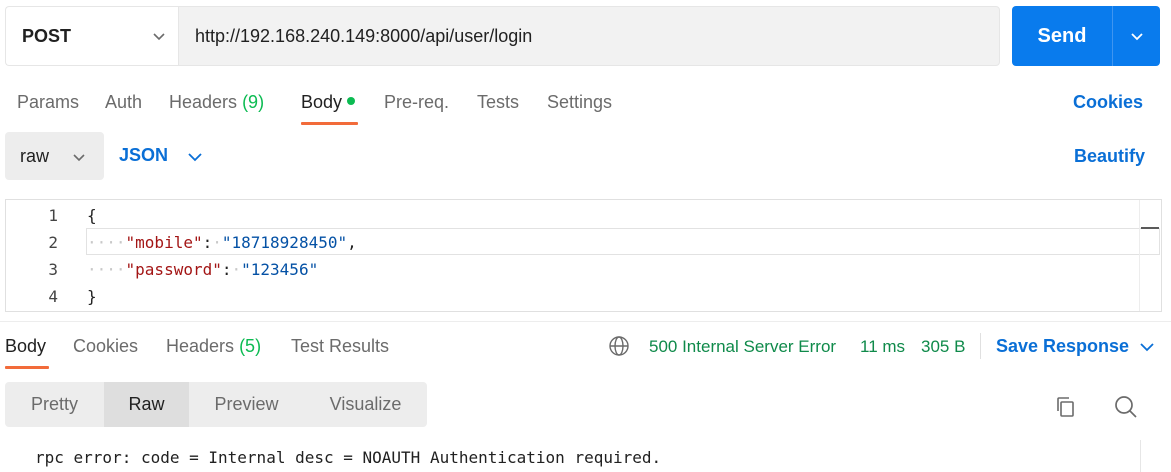  Describe the element at coordinates (980, 346) in the screenshot. I see `status-divider` at that location.